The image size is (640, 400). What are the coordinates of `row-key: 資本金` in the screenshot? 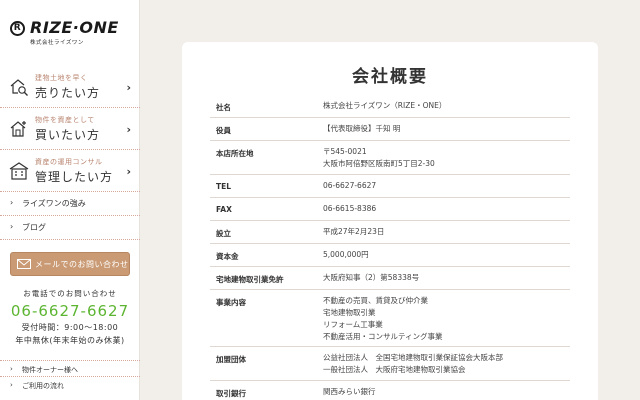 It's located at (227, 256).